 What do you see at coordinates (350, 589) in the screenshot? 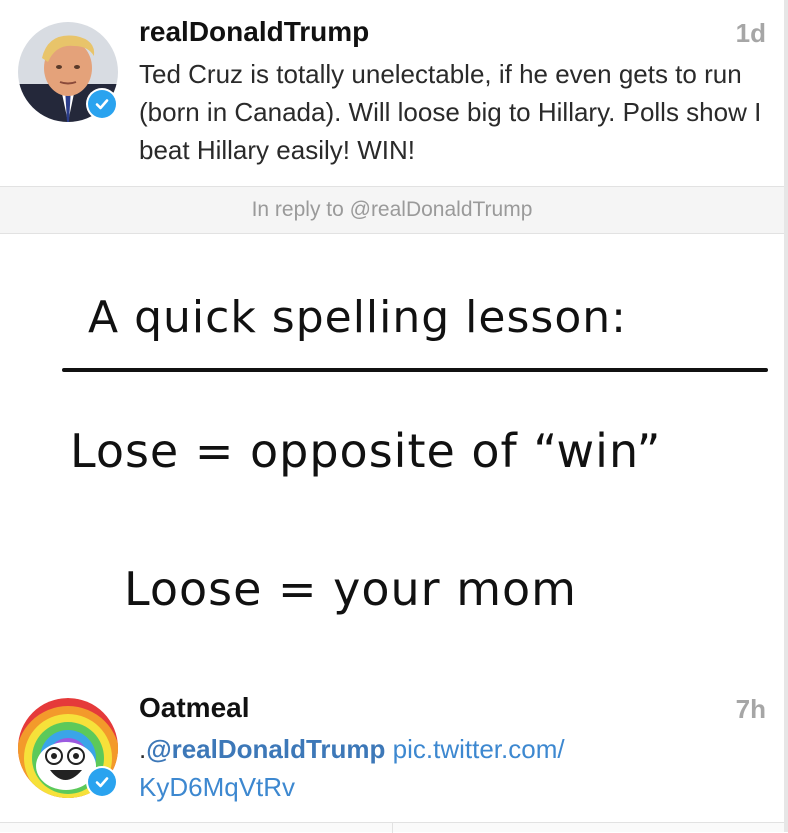
I see `comic-line: Loose = your mom` at bounding box center [350, 589].